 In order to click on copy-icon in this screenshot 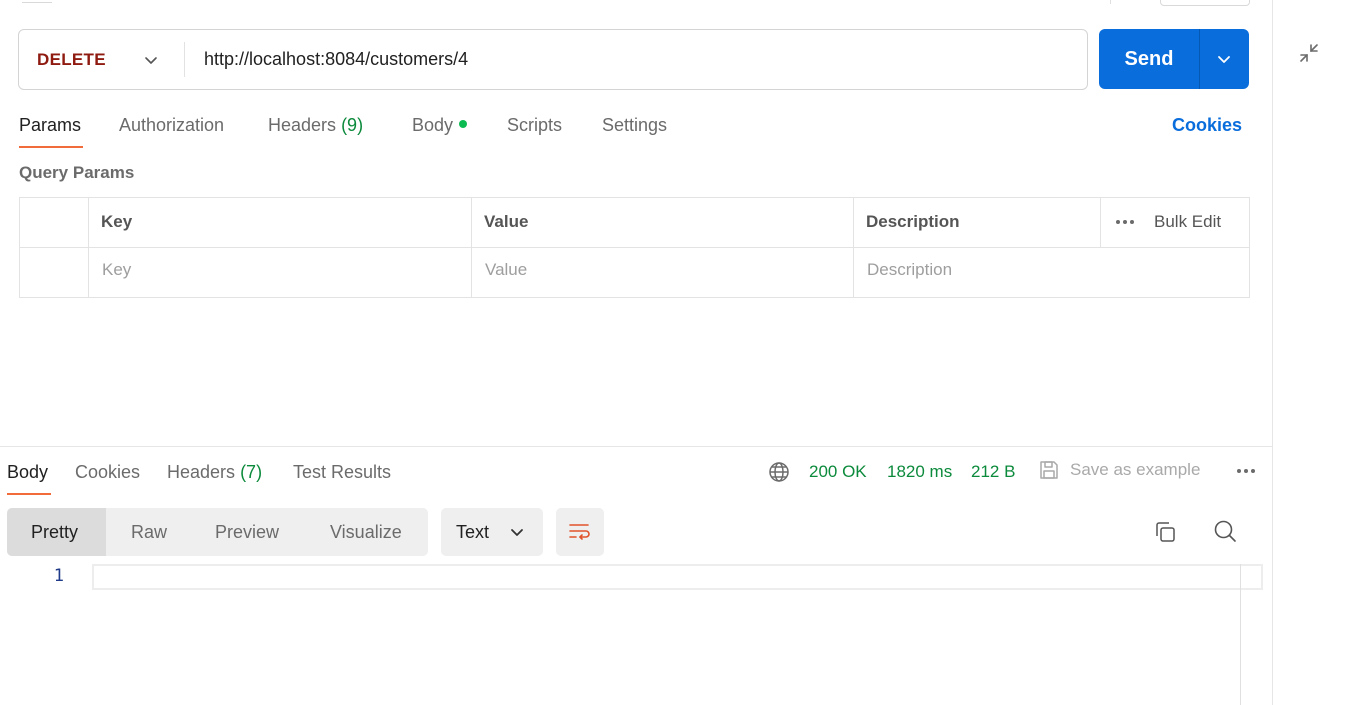, I will do `click(1165, 532)`.